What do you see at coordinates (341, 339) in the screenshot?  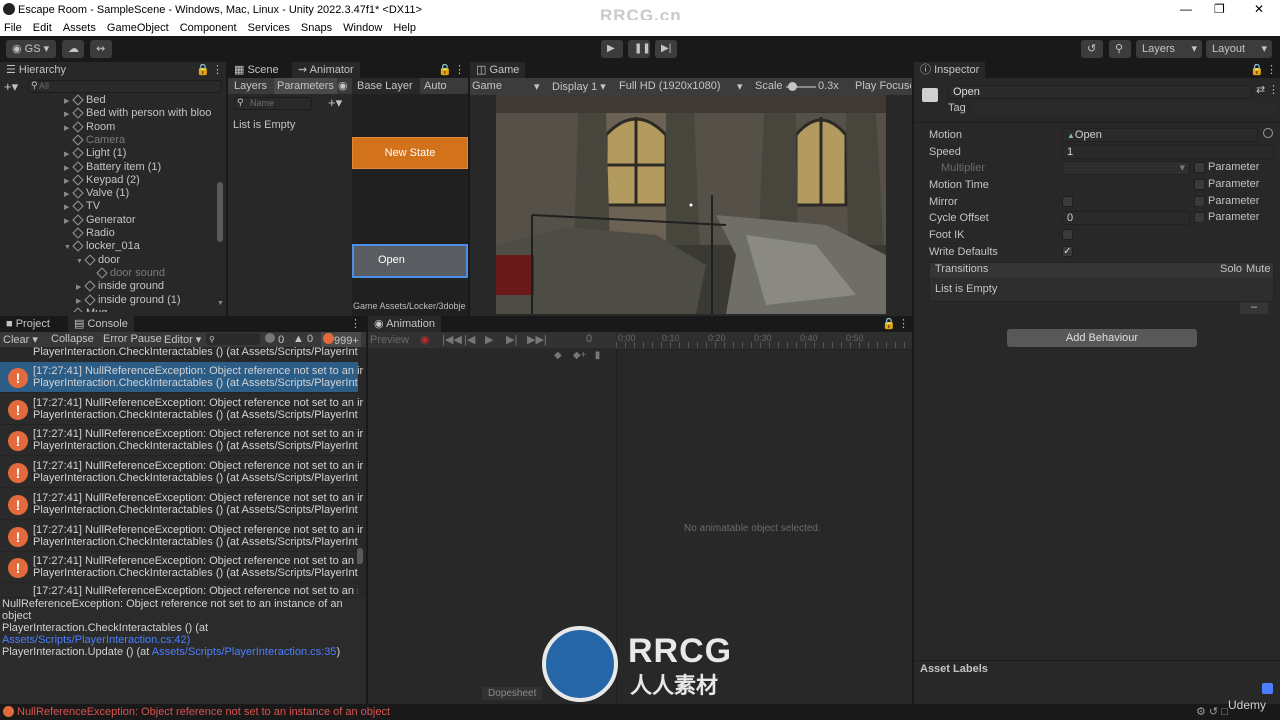 I see `error-count-toggle: 999+` at bounding box center [341, 339].